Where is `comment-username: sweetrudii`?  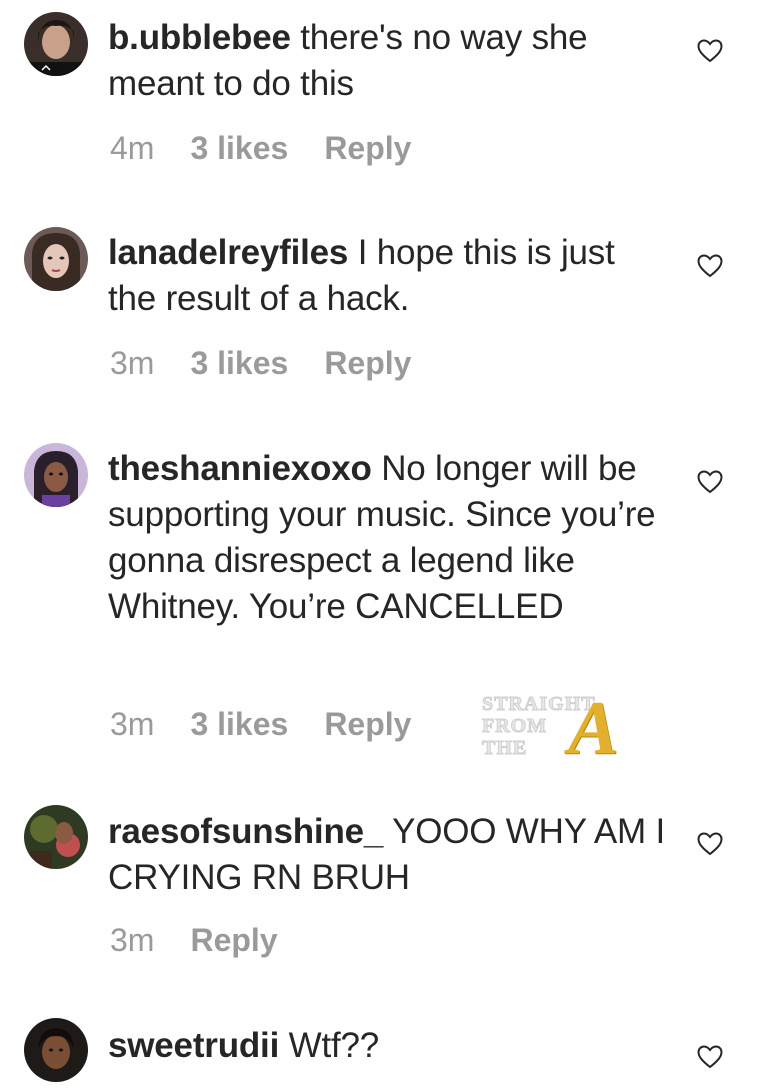 comment-username: sweetrudii is located at coordinates (193, 1045).